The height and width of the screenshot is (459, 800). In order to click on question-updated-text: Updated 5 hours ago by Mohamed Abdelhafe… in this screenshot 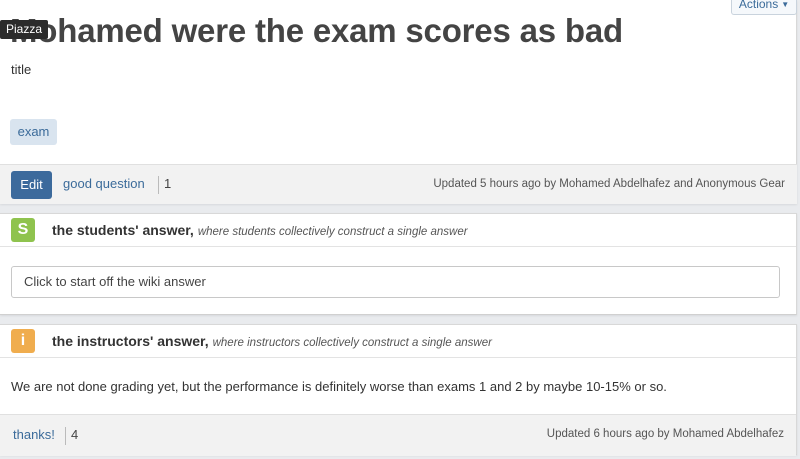, I will do `click(609, 184)`.